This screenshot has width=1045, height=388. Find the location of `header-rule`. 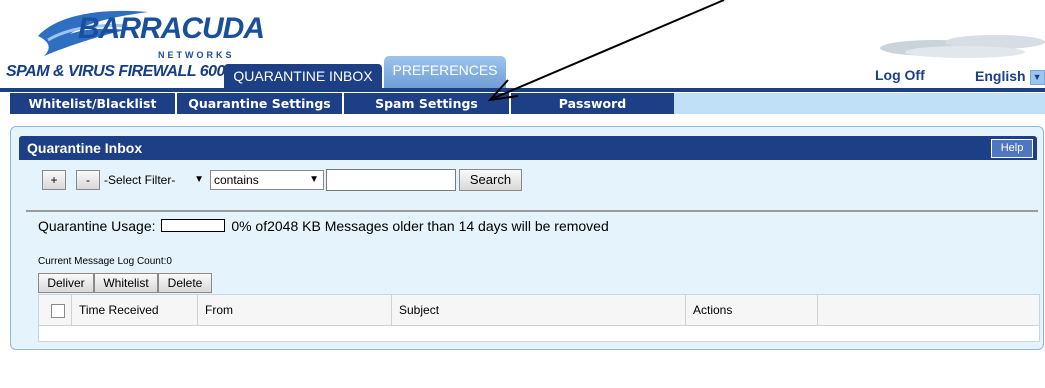

header-rule is located at coordinates (522, 90).